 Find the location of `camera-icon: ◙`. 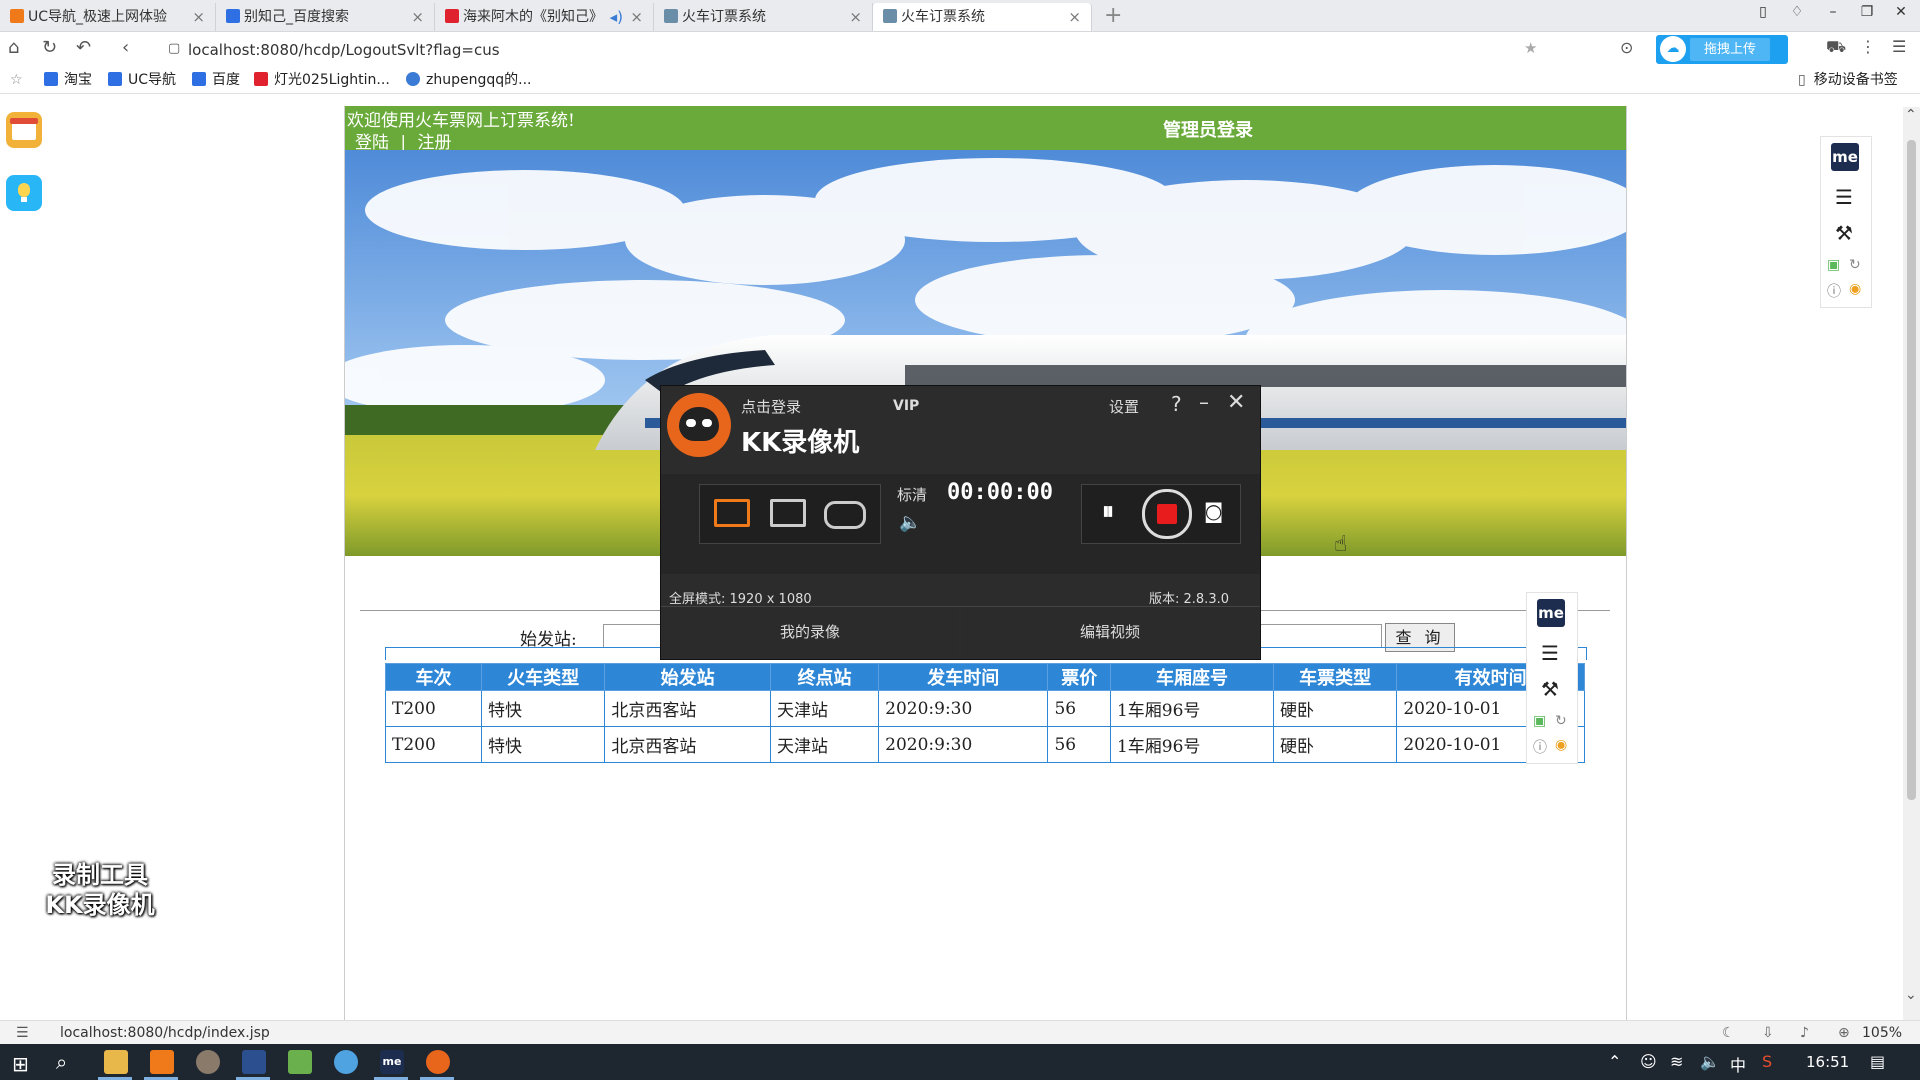

camera-icon: ◙ is located at coordinates (1213, 511).